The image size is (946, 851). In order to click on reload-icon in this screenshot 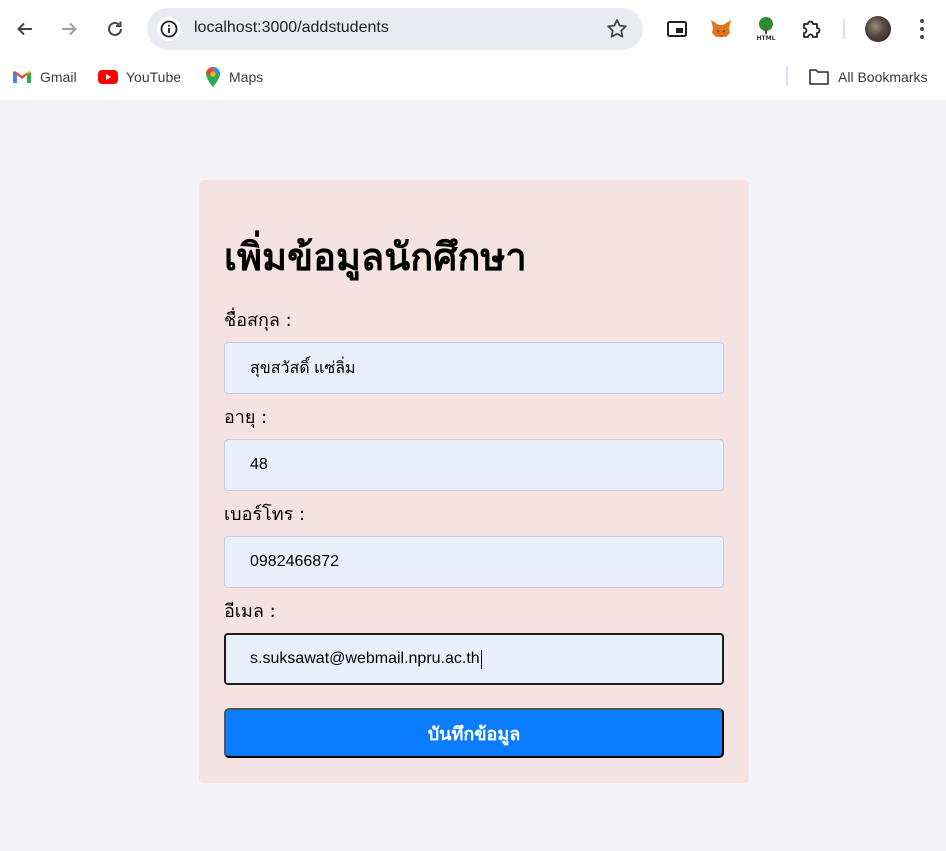, I will do `click(115, 28)`.